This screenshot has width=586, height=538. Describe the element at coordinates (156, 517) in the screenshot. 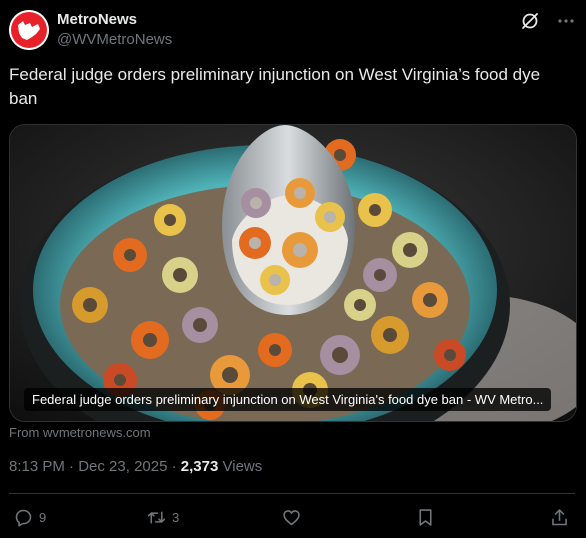

I see `retweet-icon` at that location.